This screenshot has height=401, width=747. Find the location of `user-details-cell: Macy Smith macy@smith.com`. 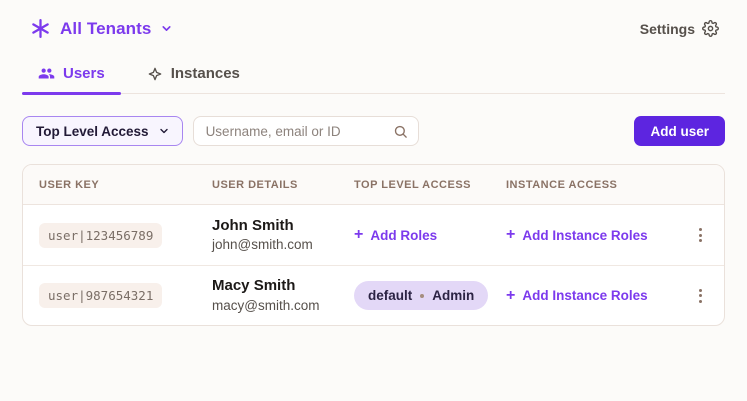

user-details-cell: Macy Smith macy@smith.com is located at coordinates (267, 295).